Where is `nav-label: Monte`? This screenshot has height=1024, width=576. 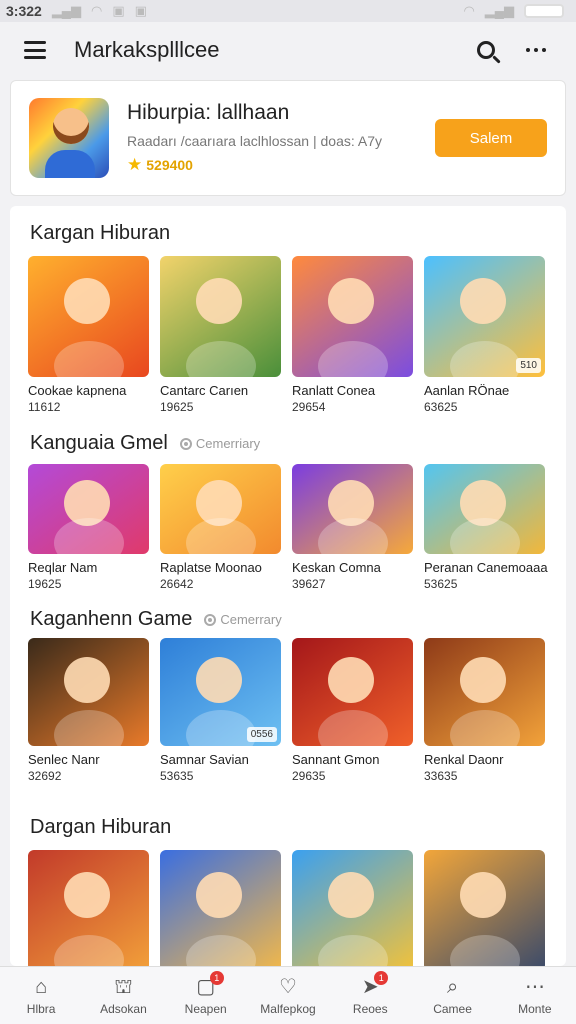
nav-label: Monte is located at coordinates (535, 1008).